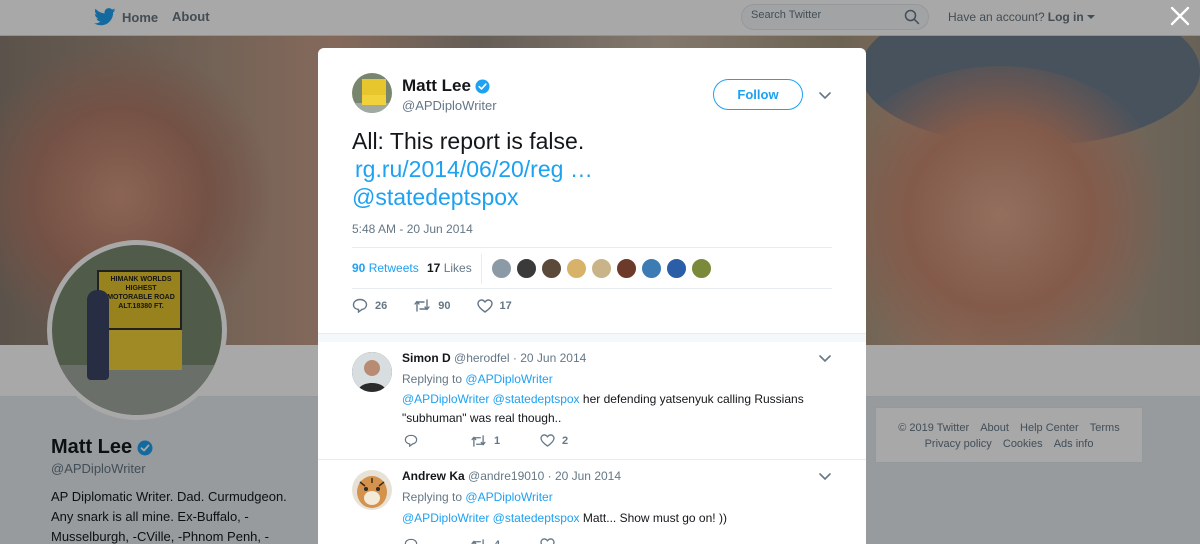 The width and height of the screenshot is (1200, 544). What do you see at coordinates (506, 476) in the screenshot?
I see `reply-author-handle: @andre19010` at bounding box center [506, 476].